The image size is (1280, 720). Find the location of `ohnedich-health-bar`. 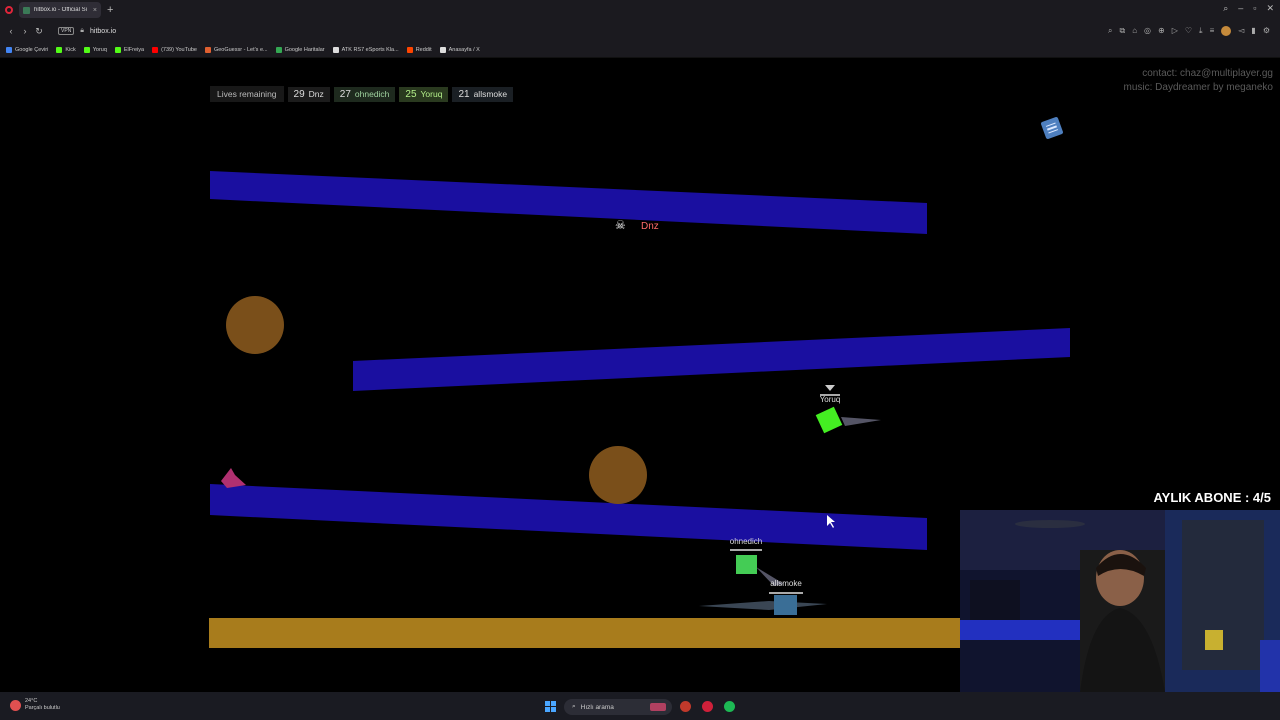

ohnedich-health-bar is located at coordinates (746, 550).